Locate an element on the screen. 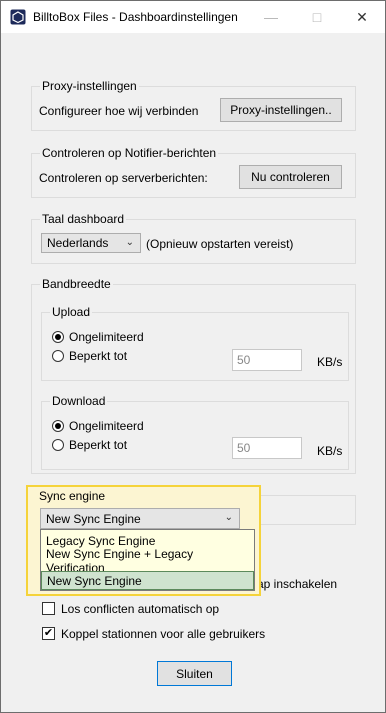 Image resolution: width=386 pixels, height=713 pixels. download-unit: KB/s is located at coordinates (330, 451).